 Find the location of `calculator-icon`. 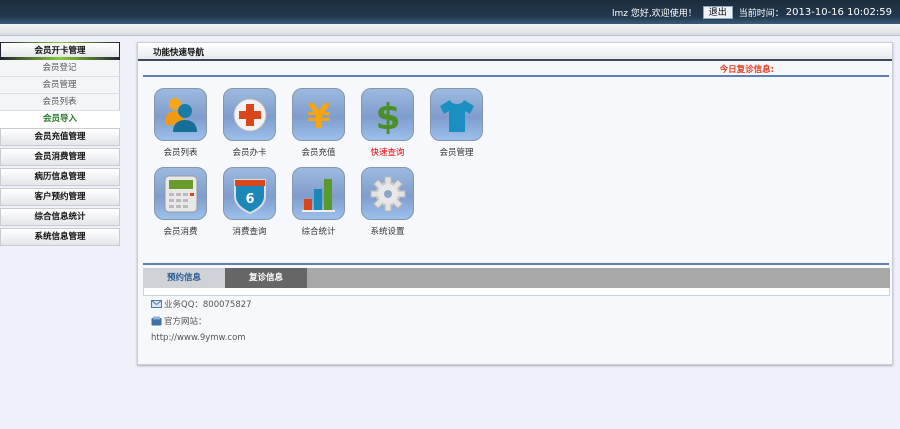

calculator-icon is located at coordinates (180, 193).